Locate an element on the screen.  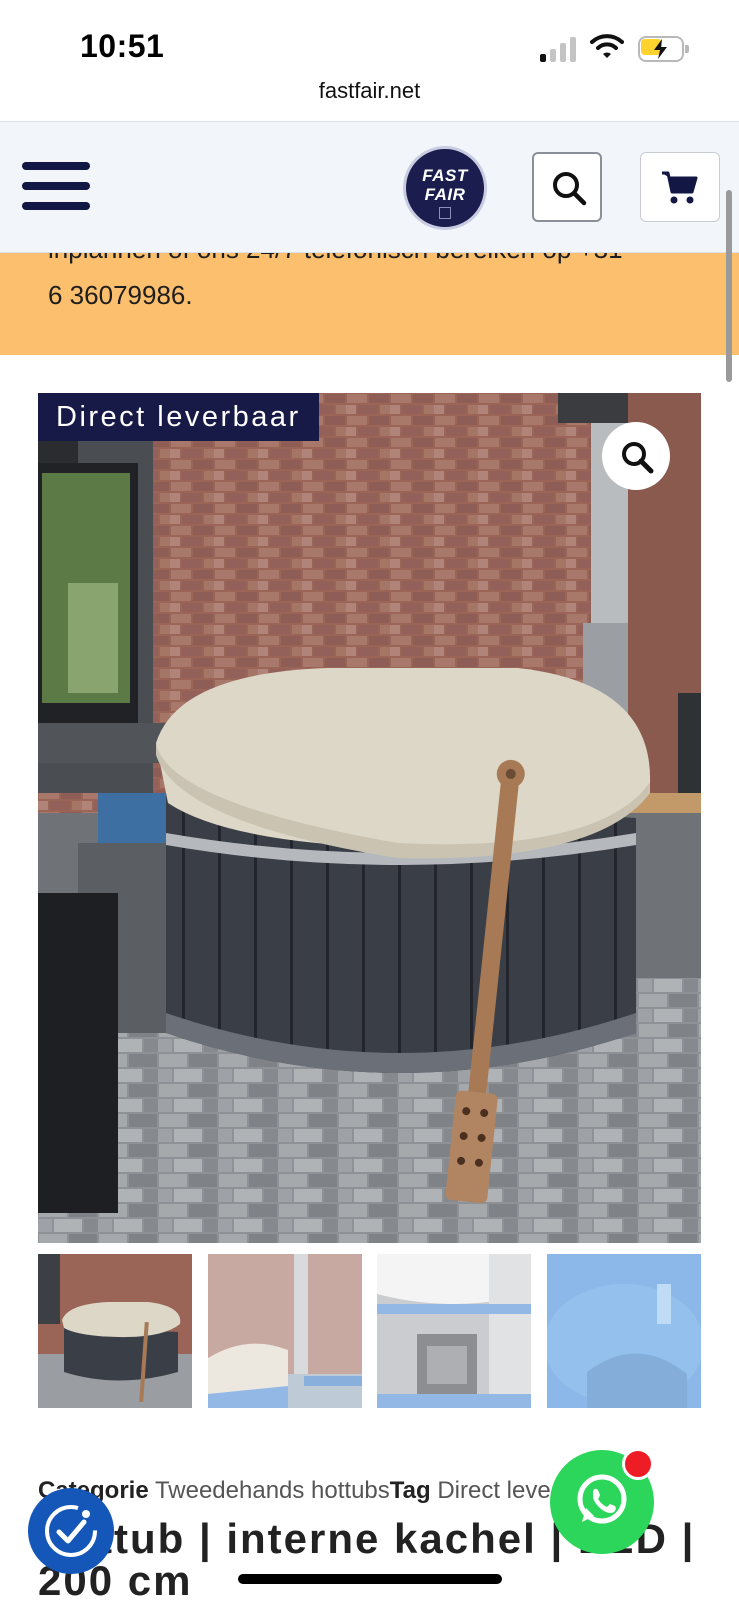
status-time: 10:51 is located at coordinates (122, 46).